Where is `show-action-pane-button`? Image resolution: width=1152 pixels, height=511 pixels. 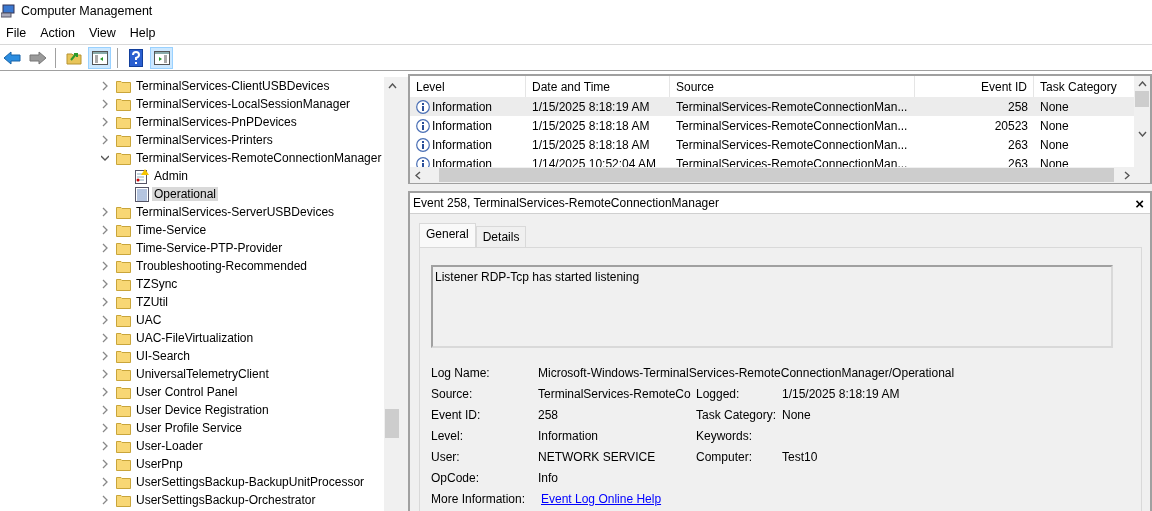 show-action-pane-button is located at coordinates (161, 57).